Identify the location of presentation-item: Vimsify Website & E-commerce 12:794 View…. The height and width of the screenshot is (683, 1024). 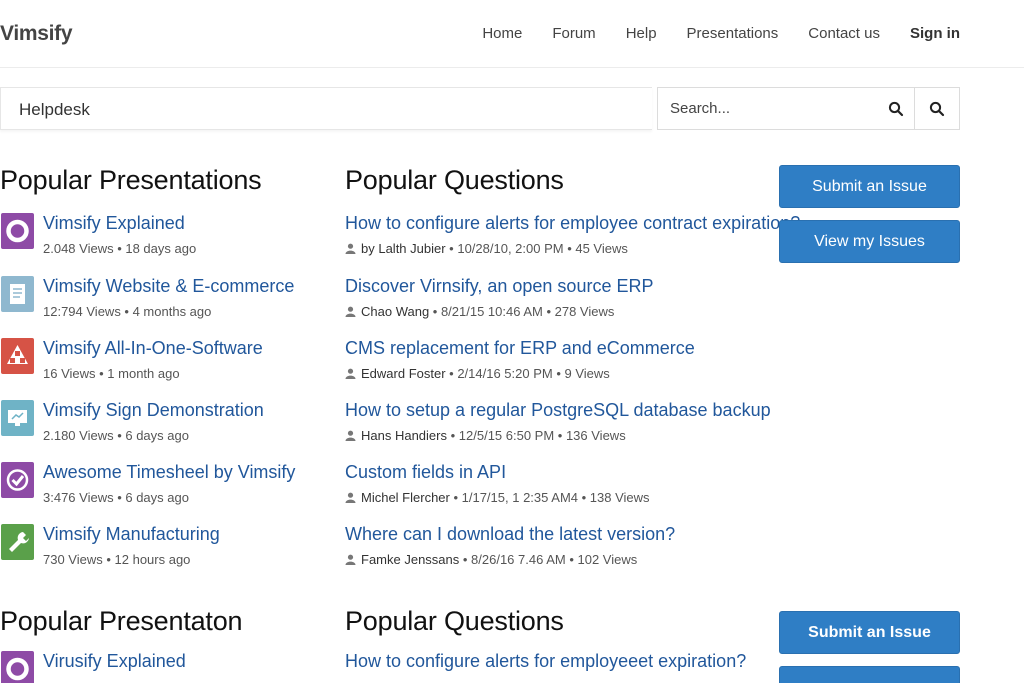
(165, 306).